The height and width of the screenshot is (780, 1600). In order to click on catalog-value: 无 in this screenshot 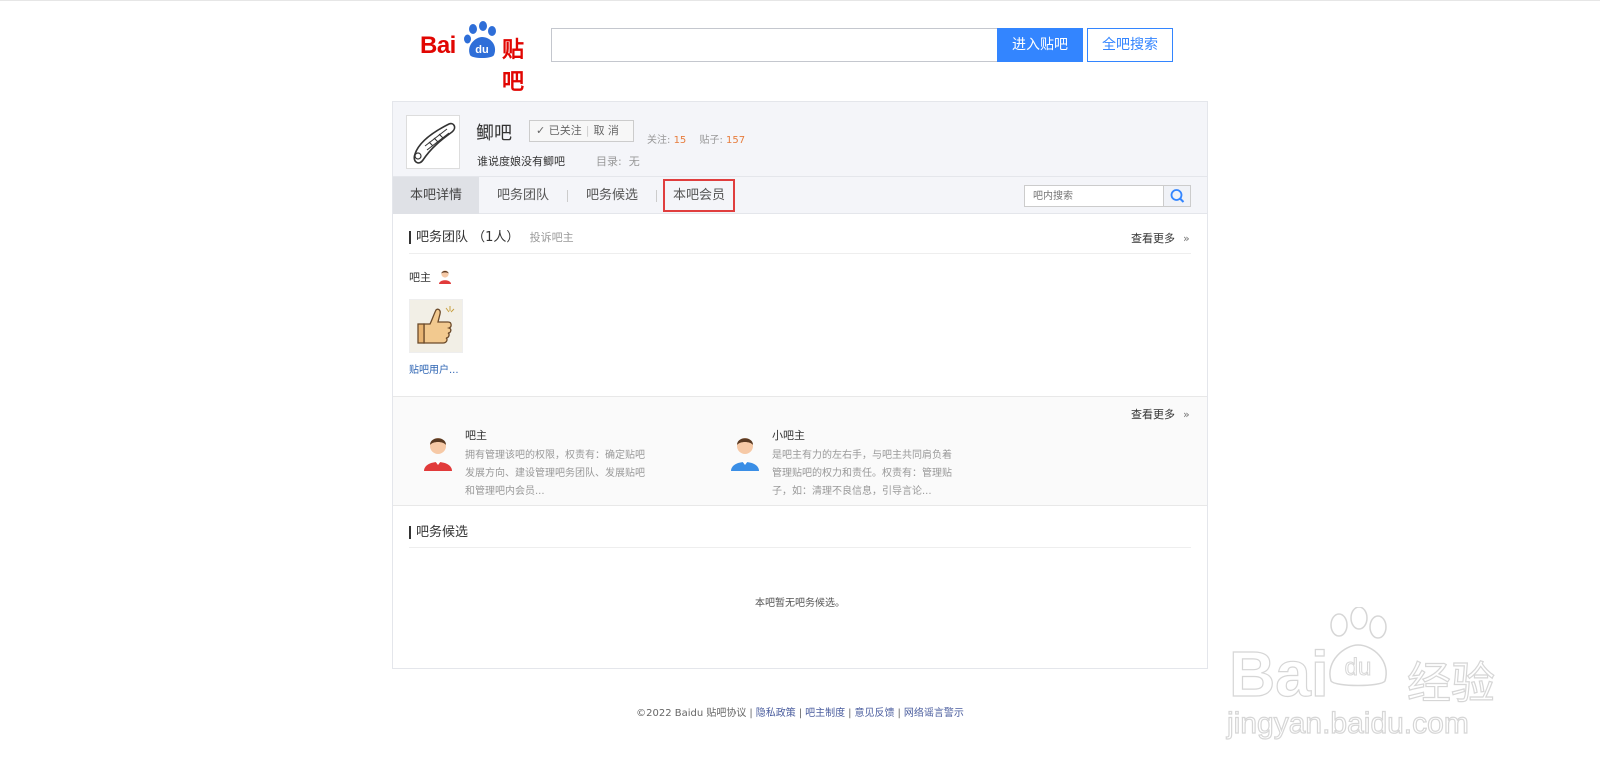, I will do `click(634, 161)`.